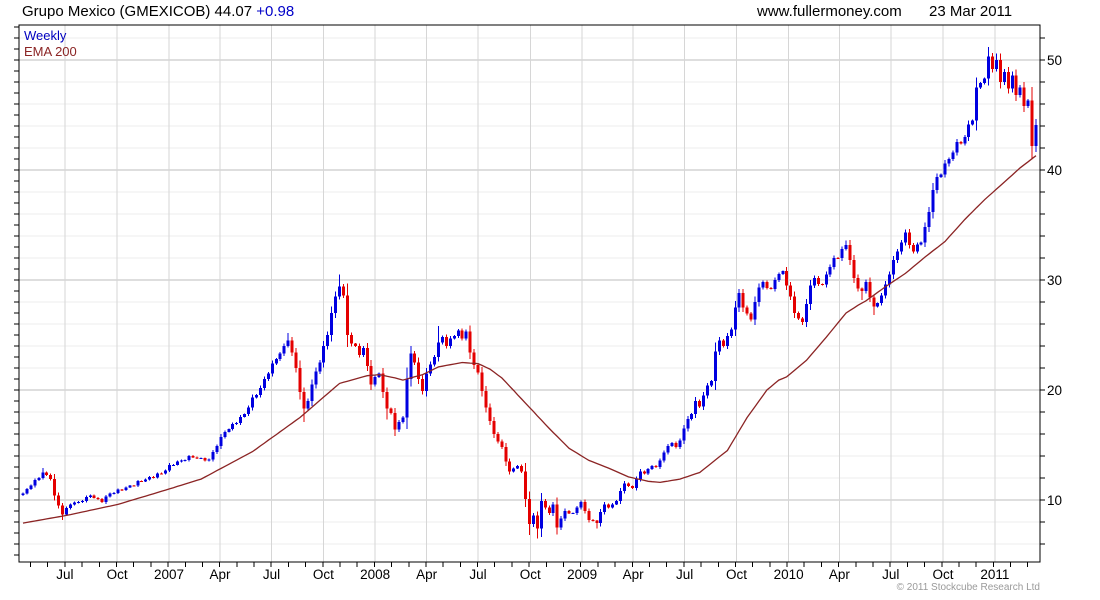 The height and width of the screenshot is (600, 1100). What do you see at coordinates (1054, 280) in the screenshot?
I see `svg-text: 30` at bounding box center [1054, 280].